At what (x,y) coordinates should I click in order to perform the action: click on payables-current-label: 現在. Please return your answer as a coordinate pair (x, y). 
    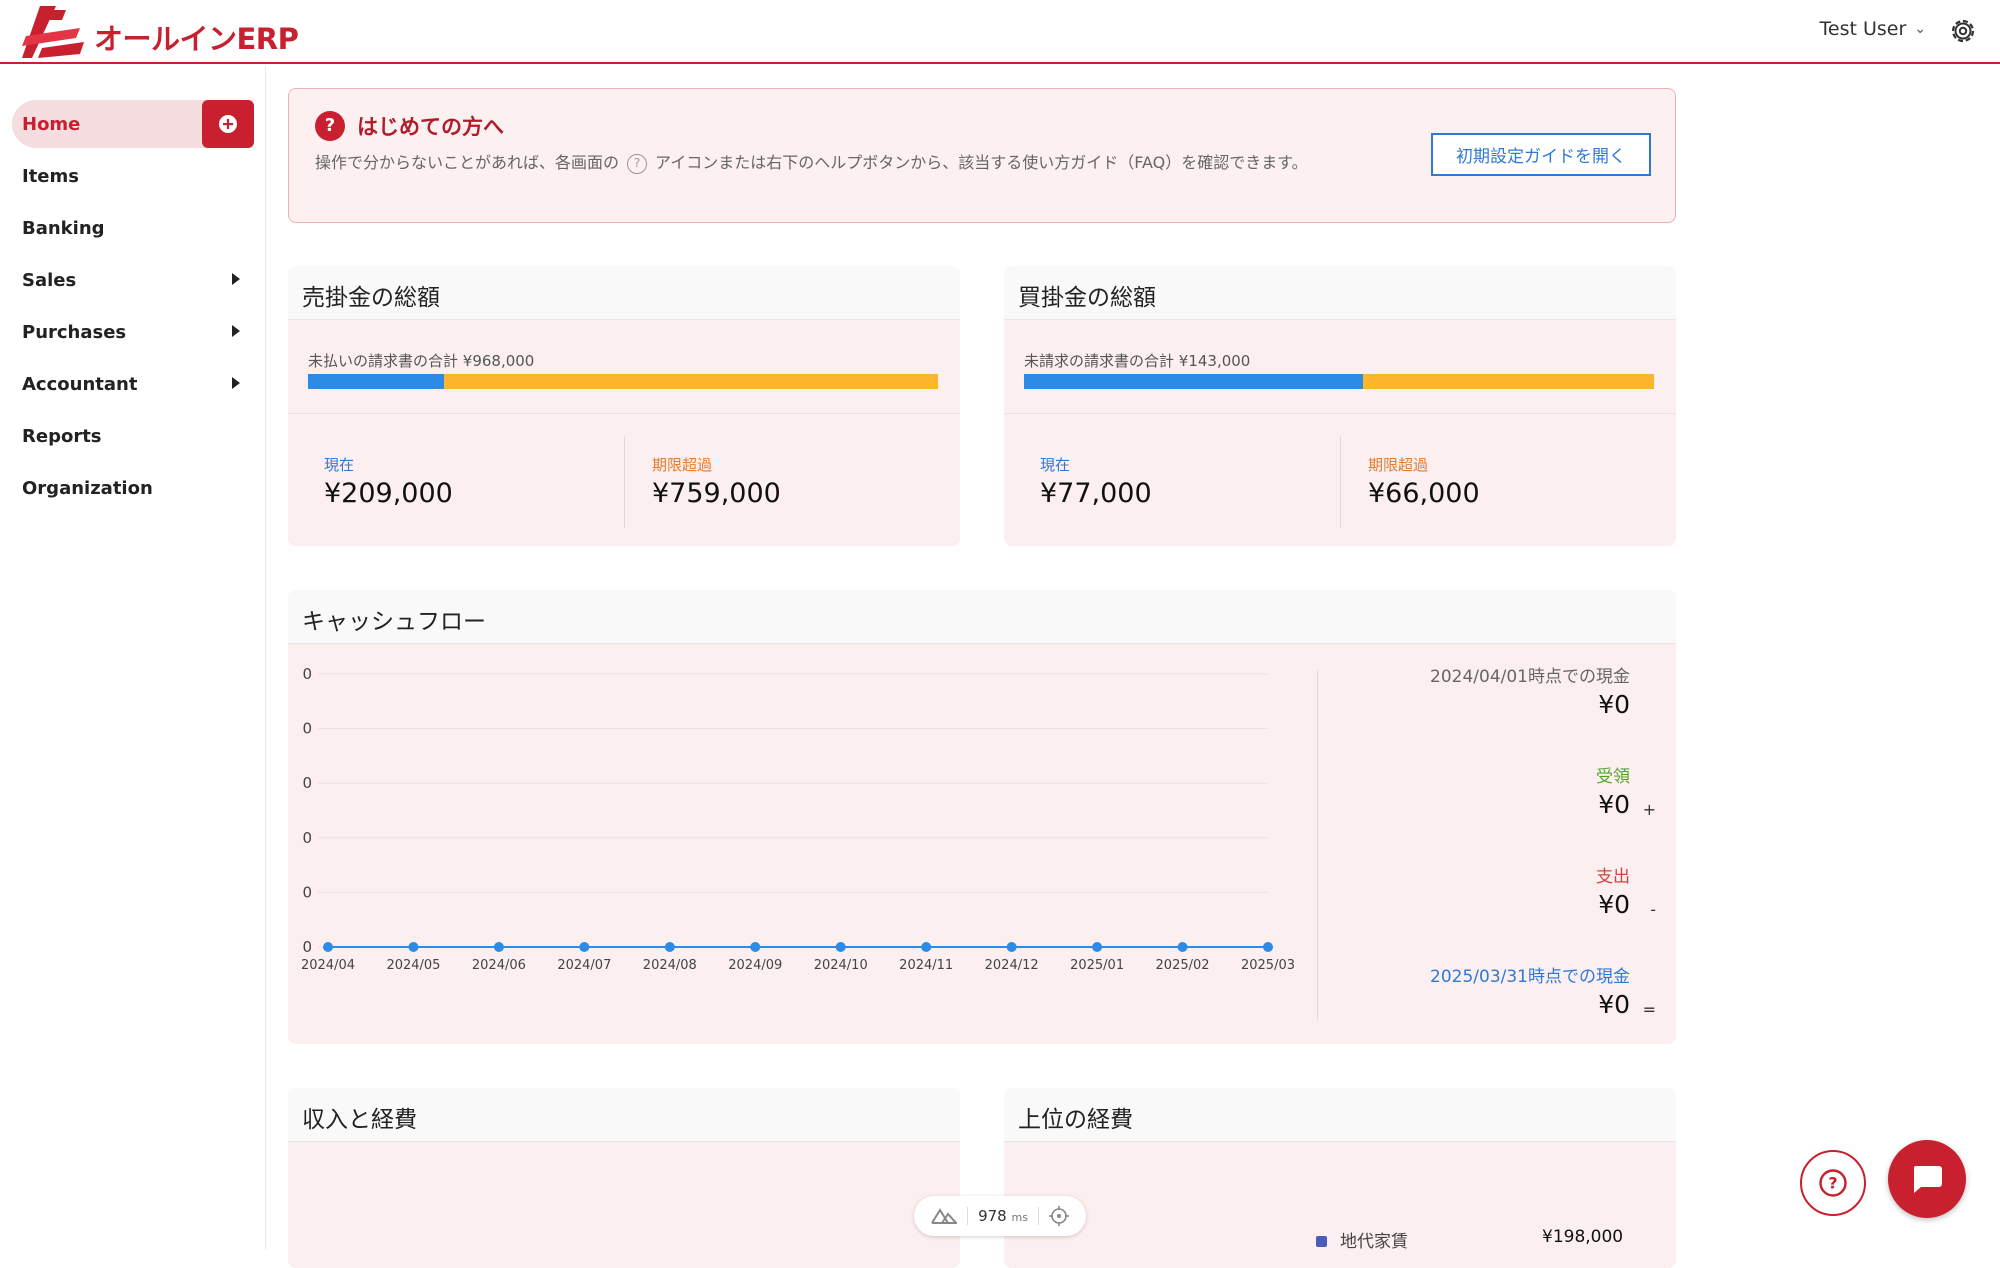
    Looking at the image, I should click on (1055, 465).